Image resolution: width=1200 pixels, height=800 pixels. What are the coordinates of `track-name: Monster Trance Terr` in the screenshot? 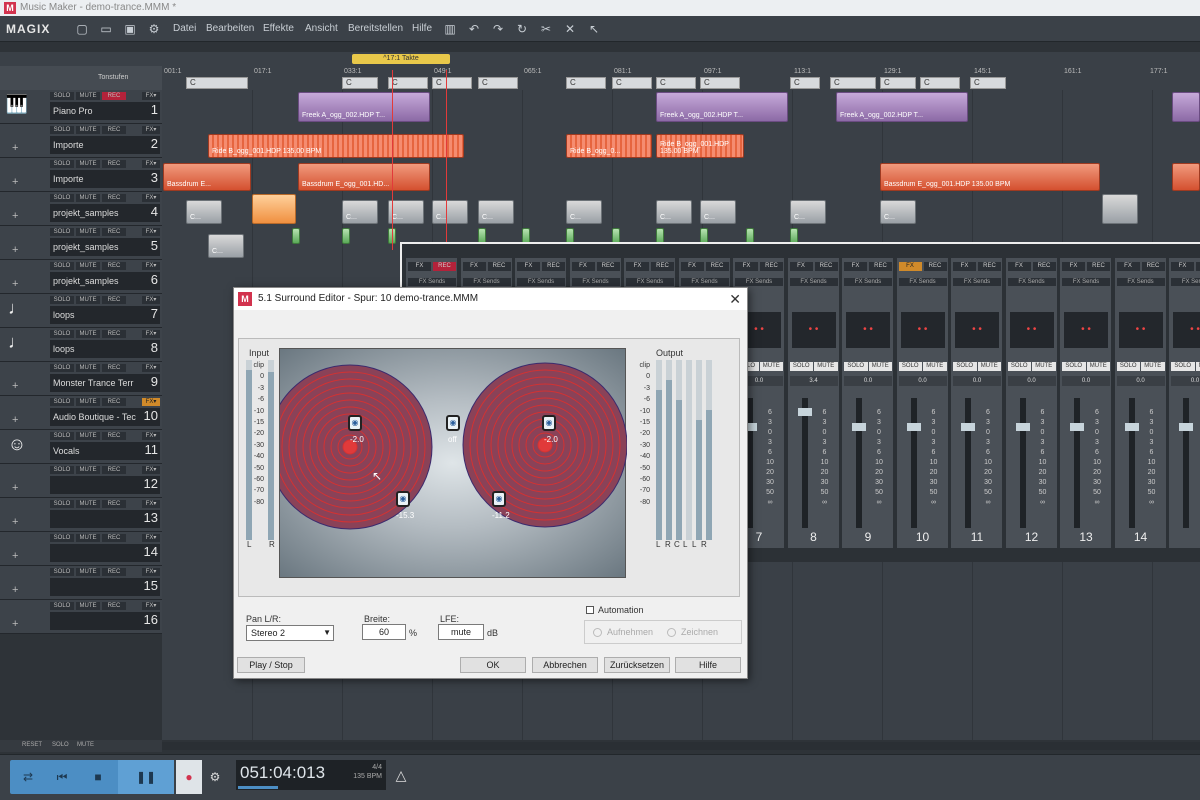 It's located at (105, 383).